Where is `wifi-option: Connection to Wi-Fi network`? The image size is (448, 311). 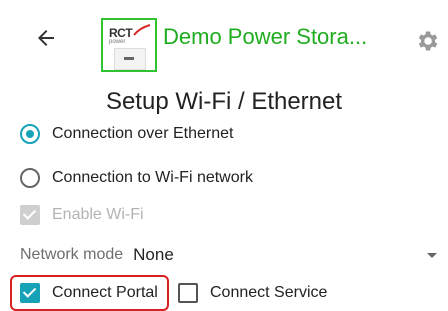 wifi-option: Connection to Wi-Fi network is located at coordinates (136, 178).